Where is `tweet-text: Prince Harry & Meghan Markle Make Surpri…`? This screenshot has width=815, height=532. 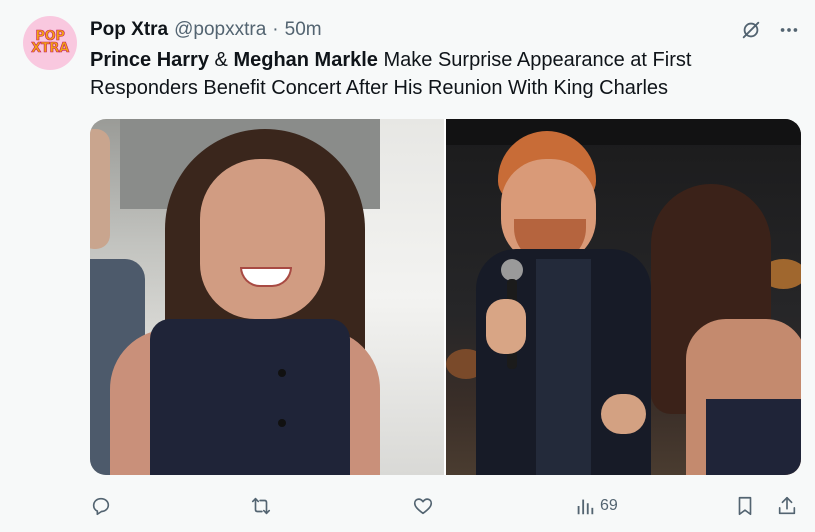
tweet-text: Prince Harry & Meghan Markle Make Surpri… is located at coordinates (435, 74).